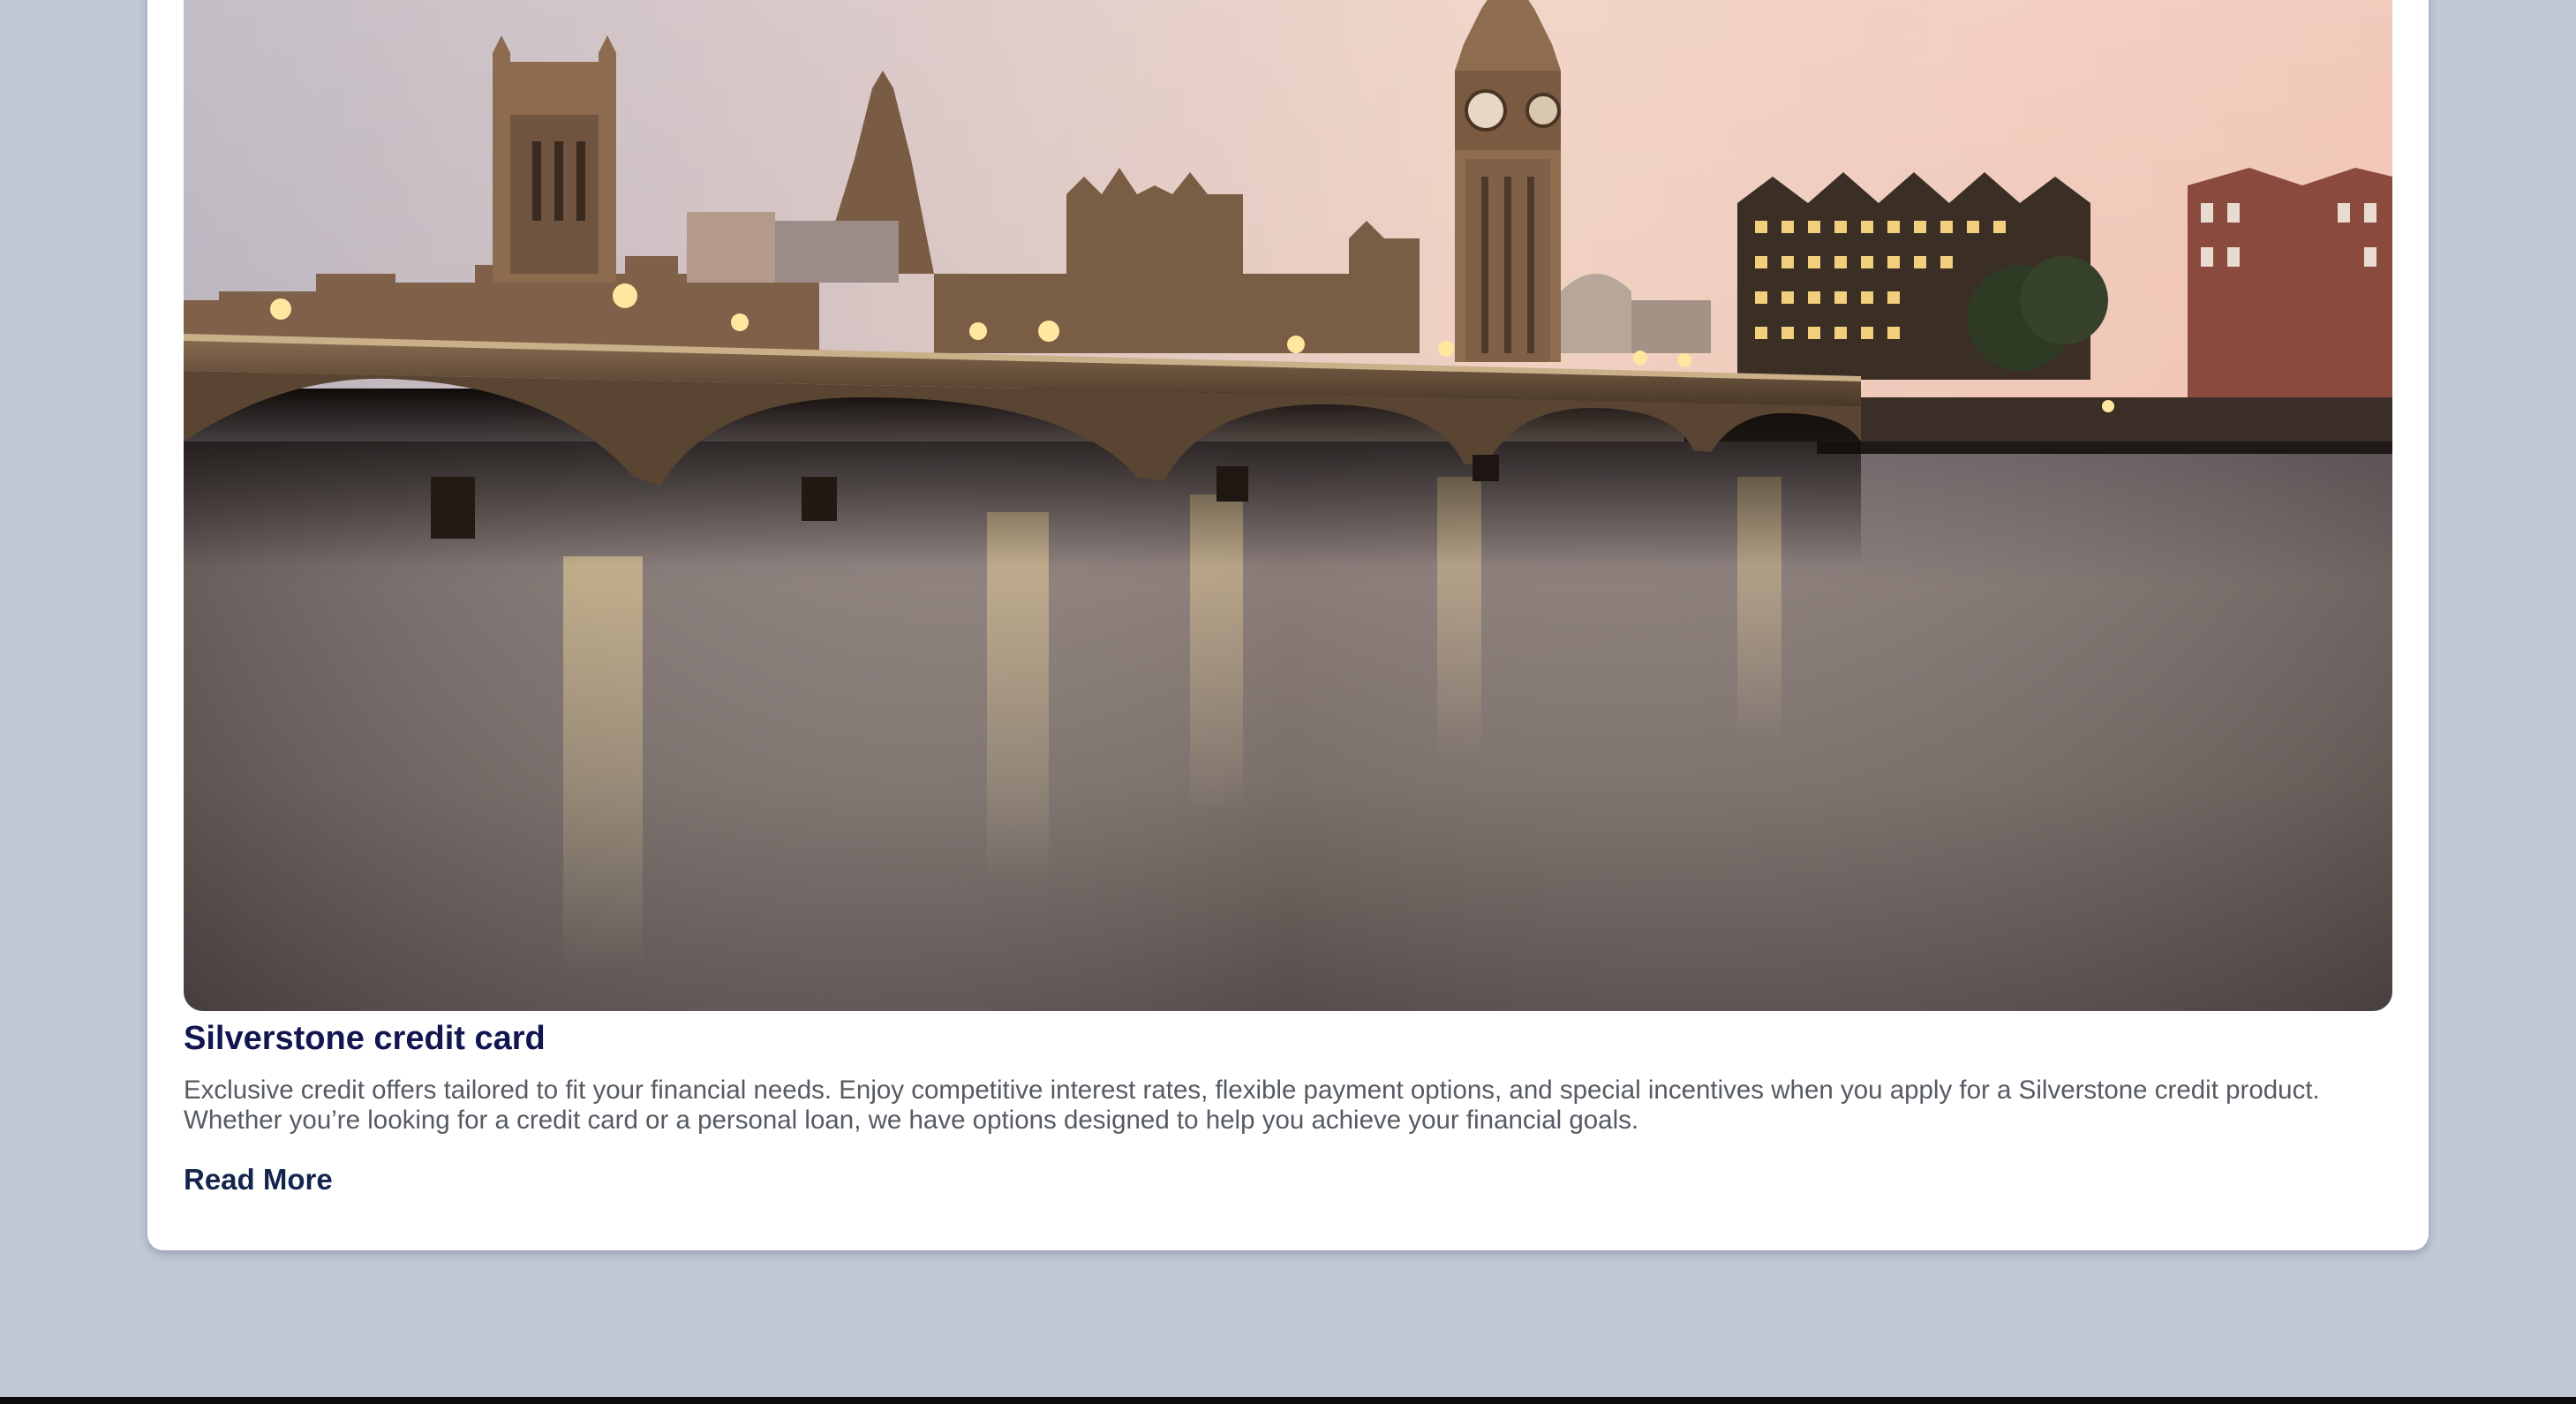  I want to click on read-more-link: Read More, so click(259, 1179).